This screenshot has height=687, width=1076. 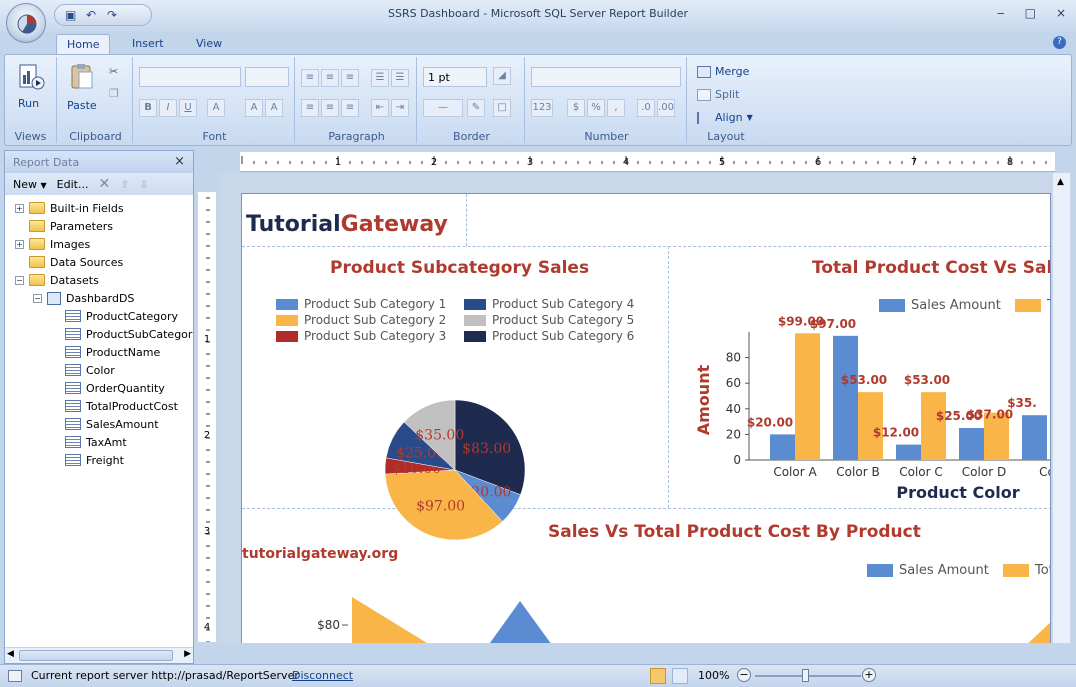 What do you see at coordinates (471, 136) in the screenshot?
I see `border-group-label: Border` at bounding box center [471, 136].